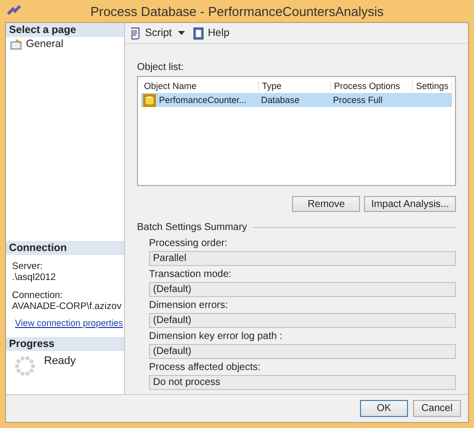 This screenshot has width=474, height=428. Describe the element at coordinates (295, 86) in the screenshot. I see `column-header: Type` at that location.